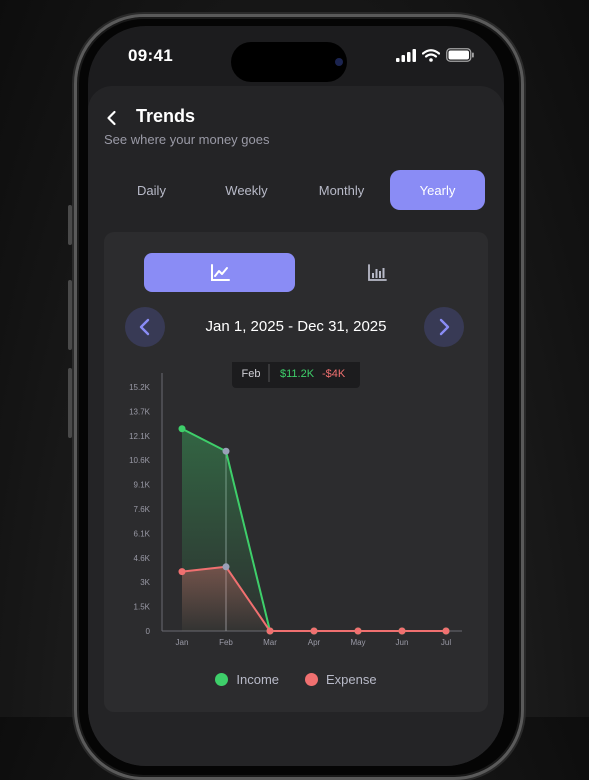 The width and height of the screenshot is (589, 780). I want to click on page-title: Trends, so click(166, 116).